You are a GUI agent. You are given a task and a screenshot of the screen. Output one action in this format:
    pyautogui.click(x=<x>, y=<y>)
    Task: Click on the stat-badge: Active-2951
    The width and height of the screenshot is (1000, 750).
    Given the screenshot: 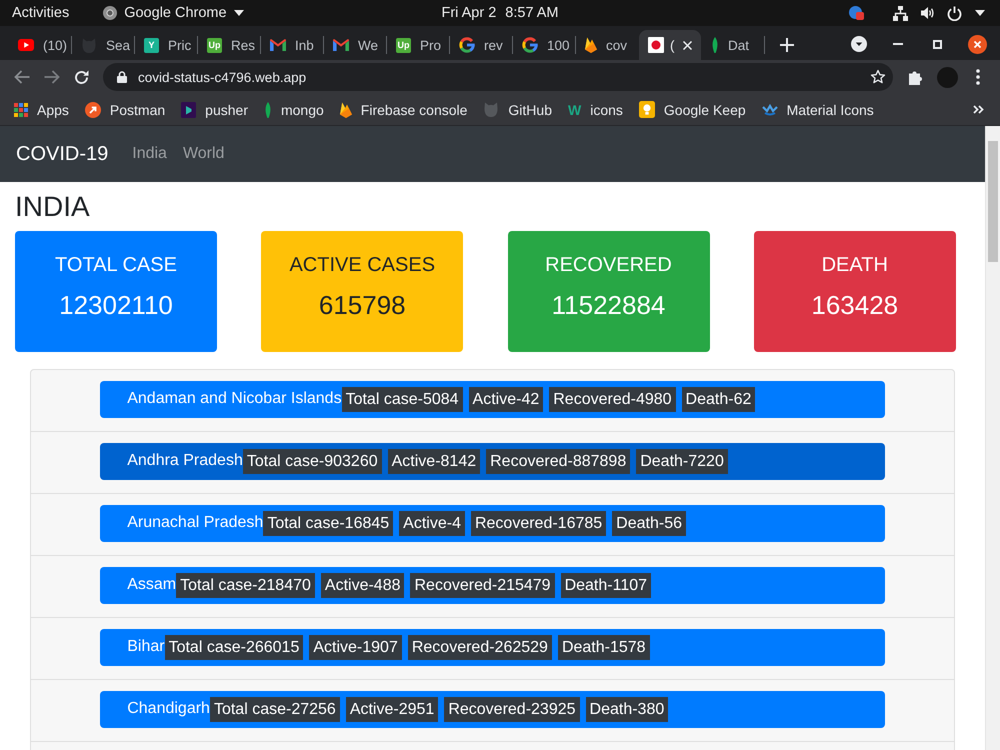 What is the action you would take?
    pyautogui.click(x=392, y=709)
    